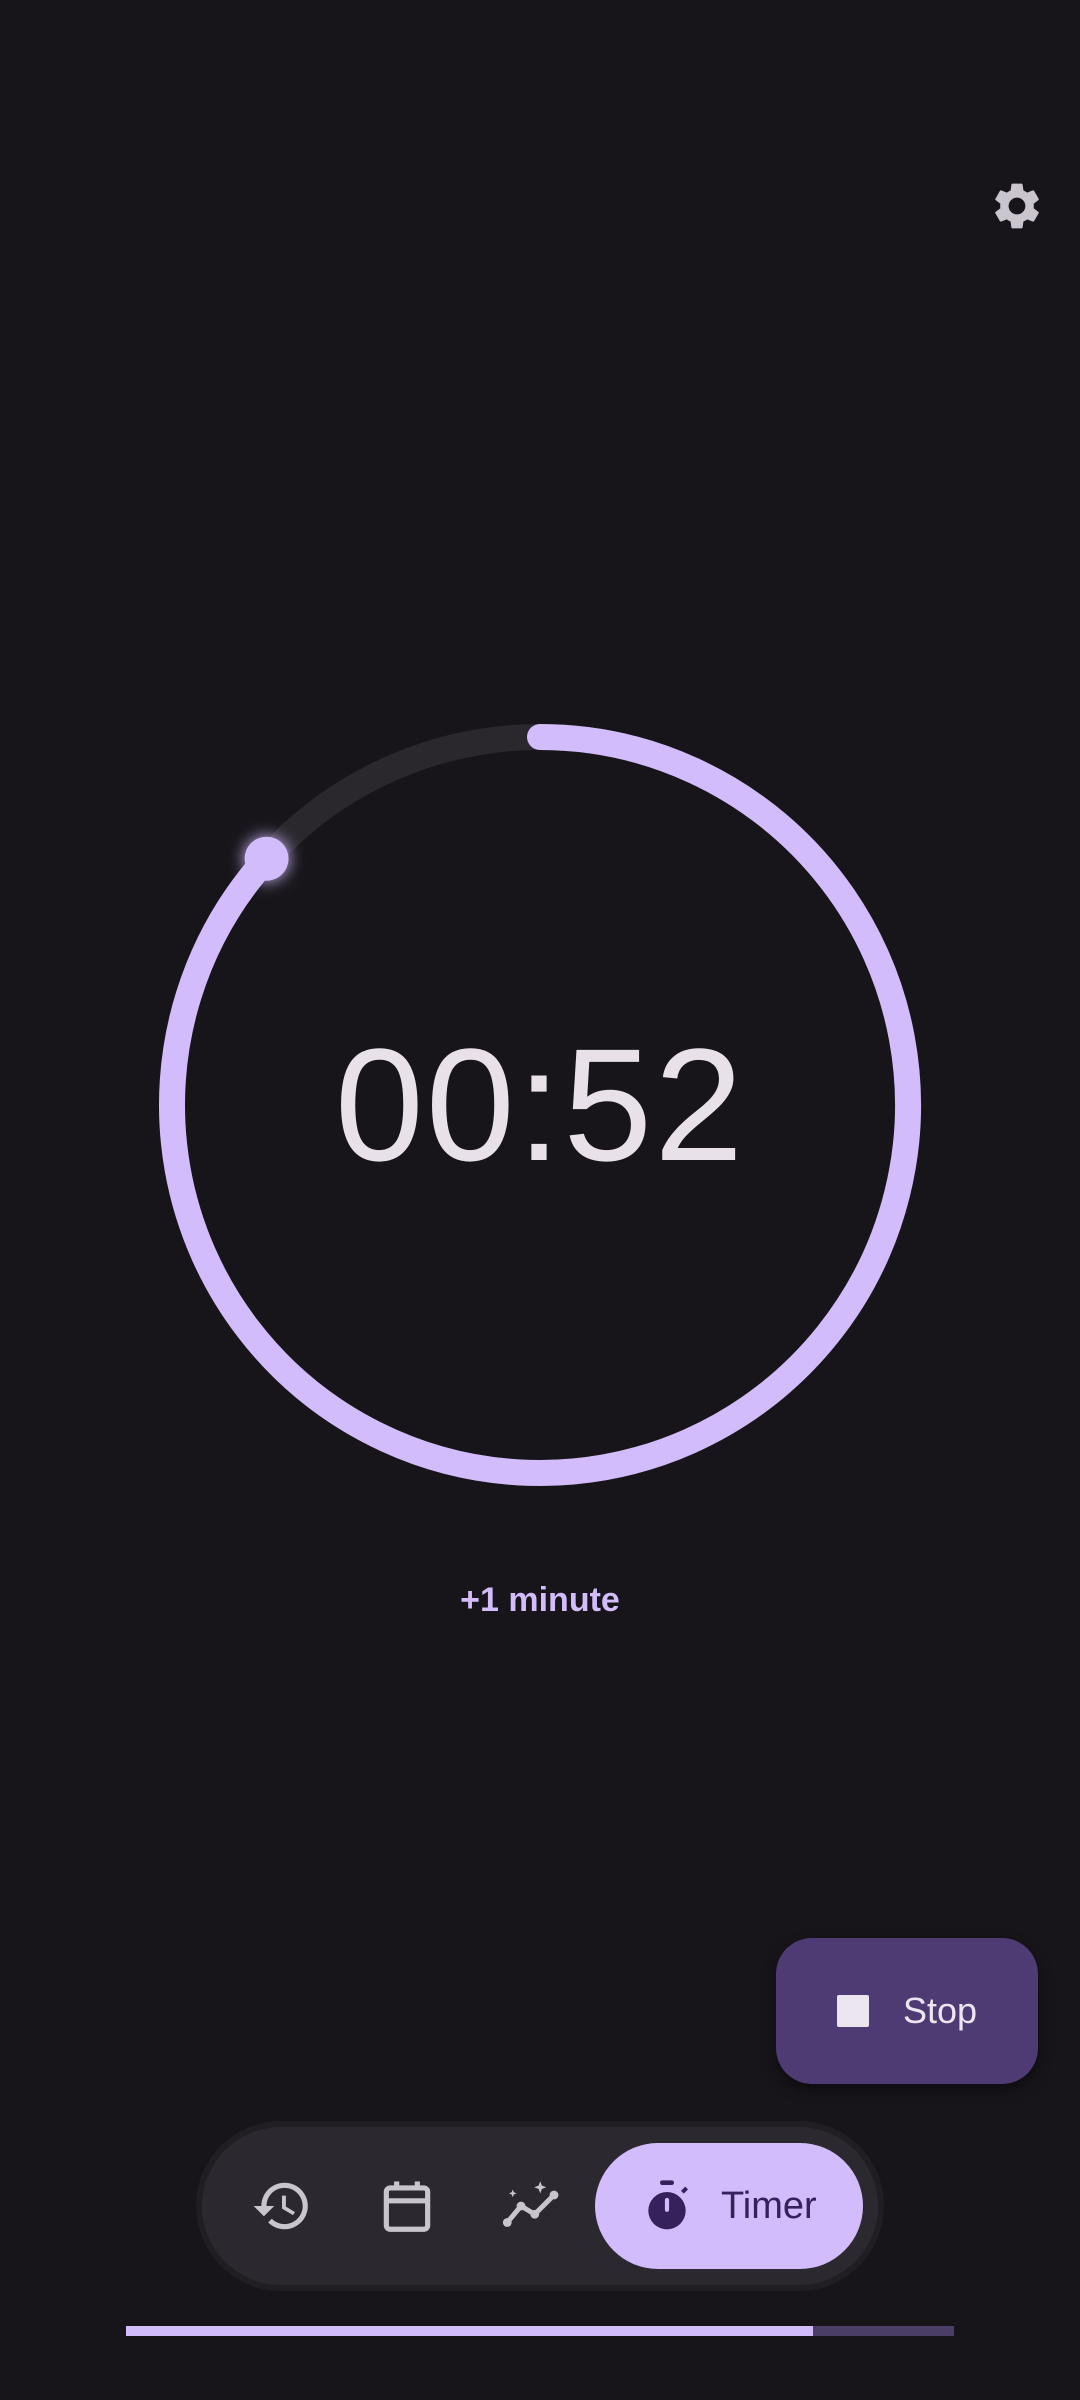 Image resolution: width=1080 pixels, height=2400 pixels. I want to click on nav-item-insights, so click(532, 2206).